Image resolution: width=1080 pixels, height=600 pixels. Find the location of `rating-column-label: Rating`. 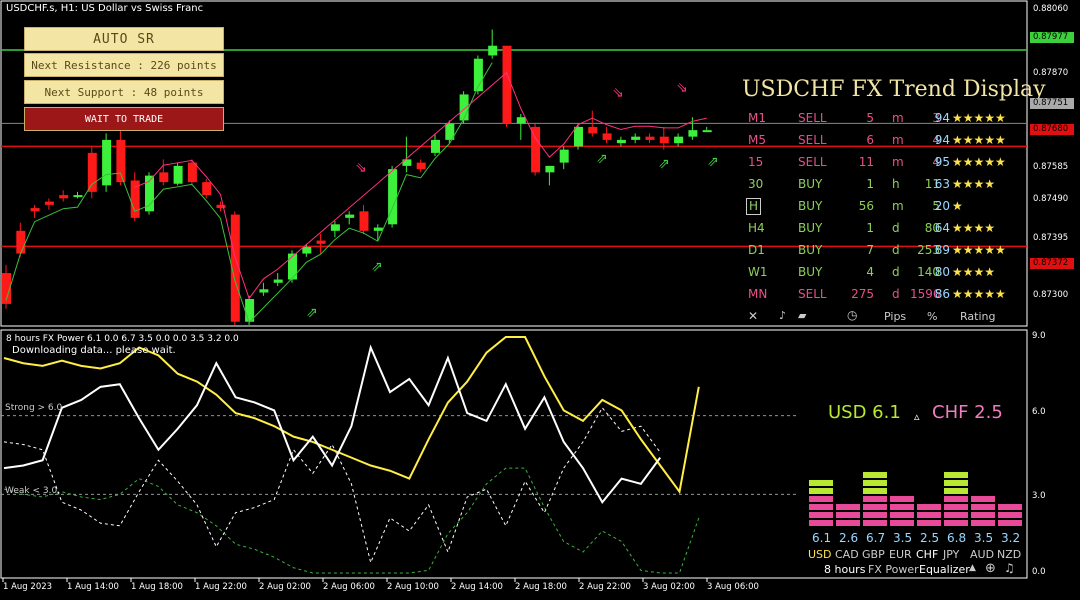

rating-column-label: Rating is located at coordinates (978, 316).